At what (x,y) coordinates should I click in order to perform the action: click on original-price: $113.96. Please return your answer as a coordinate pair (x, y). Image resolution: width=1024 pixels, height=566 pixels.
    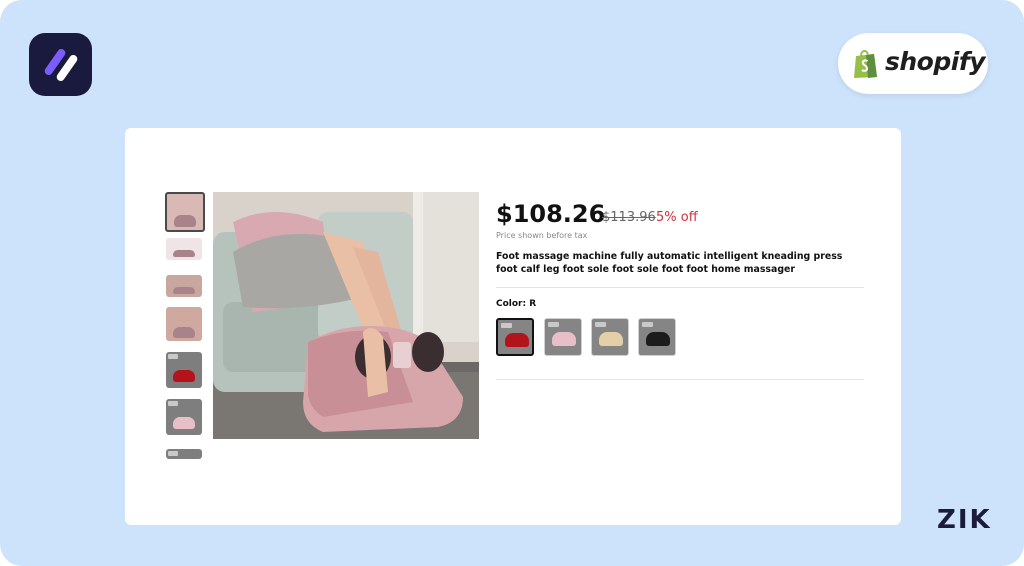
    Looking at the image, I should click on (629, 217).